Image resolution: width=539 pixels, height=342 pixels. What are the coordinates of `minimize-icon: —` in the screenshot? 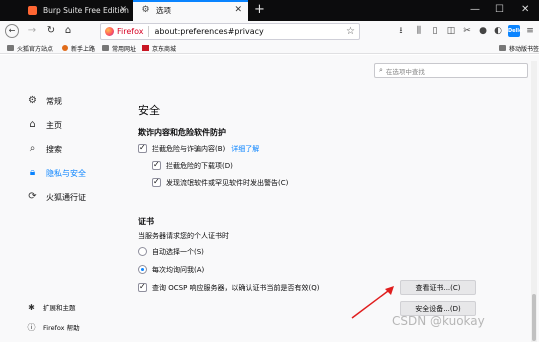 It's located at (475, 10).